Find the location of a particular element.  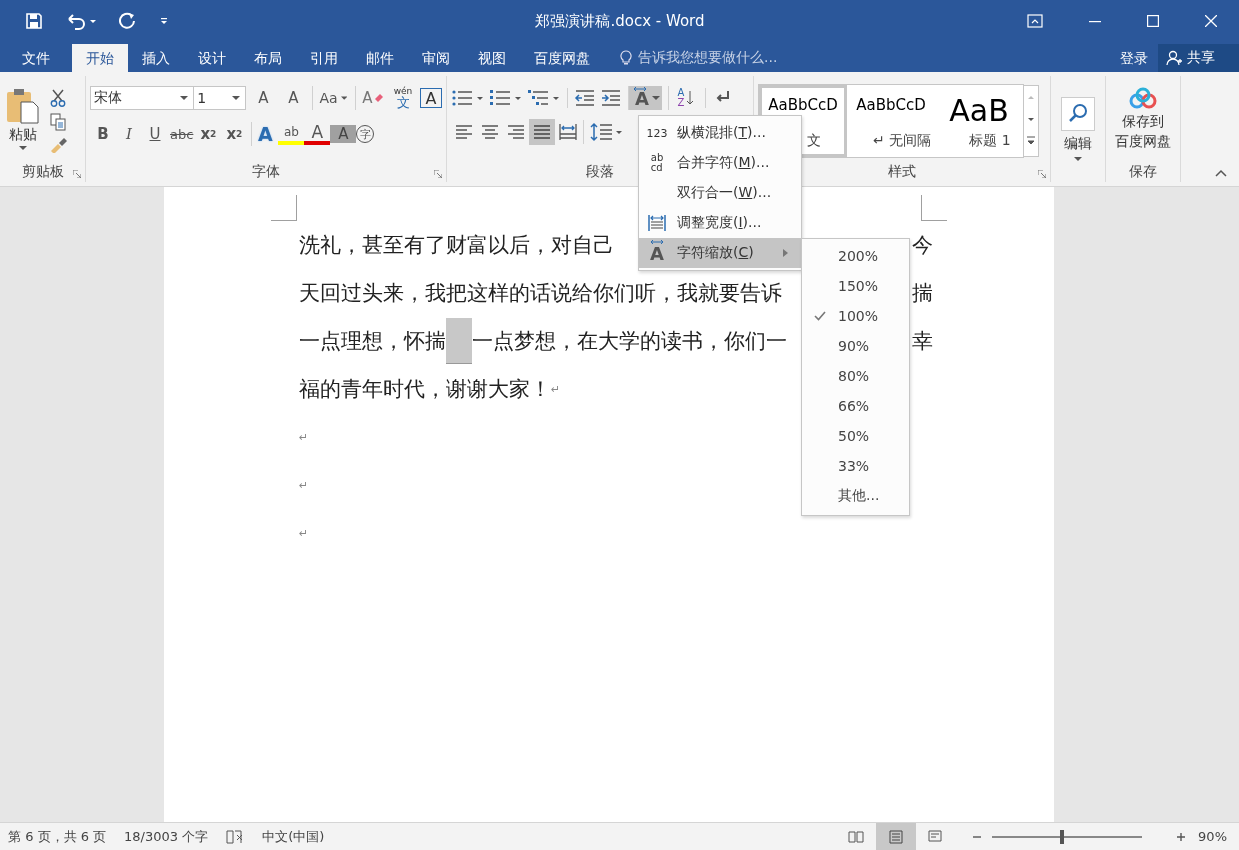

scissors-icon is located at coordinates (58, 98).